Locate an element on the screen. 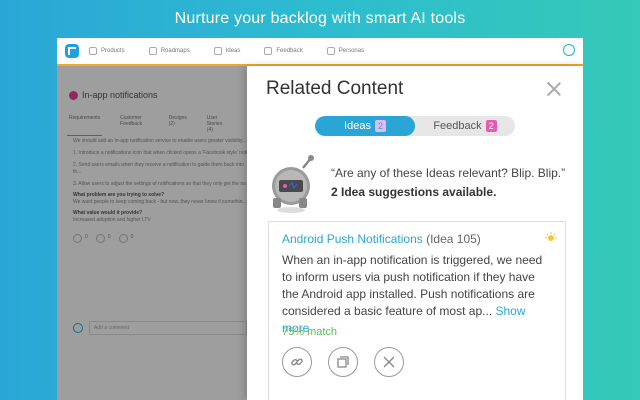 This screenshot has height=400, width=640. nav-roadmaps: Roadmaps is located at coordinates (169, 51).